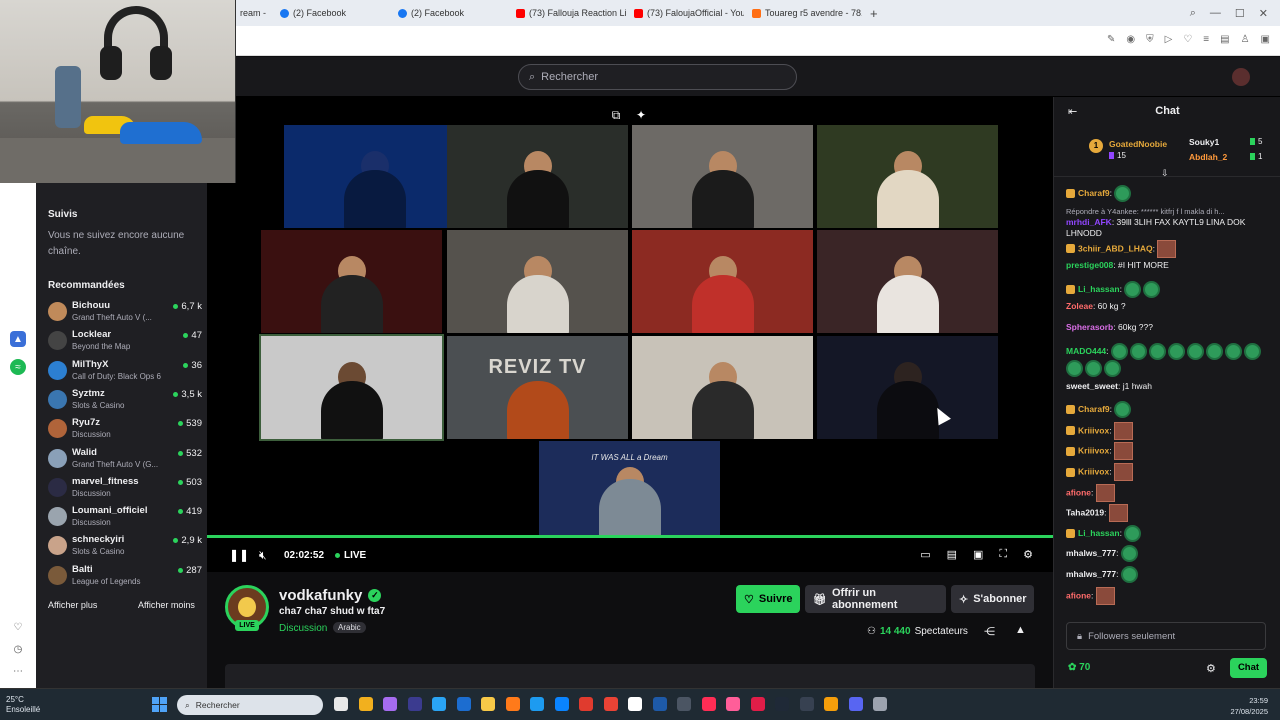 This screenshot has width=1280, height=720. I want to click on channel-points: ✿ 70, so click(1079, 667).